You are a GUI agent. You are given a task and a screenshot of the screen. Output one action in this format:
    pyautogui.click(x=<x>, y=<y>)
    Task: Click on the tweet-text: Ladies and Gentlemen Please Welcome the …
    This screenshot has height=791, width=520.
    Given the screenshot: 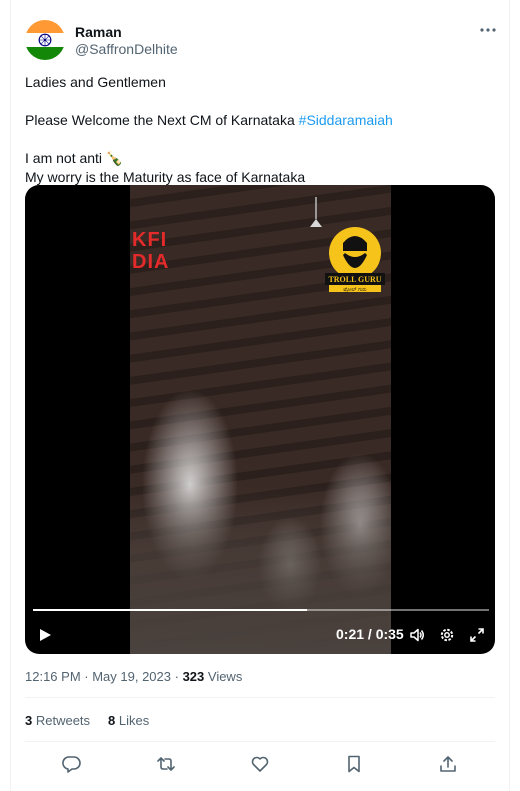 What is the action you would take?
    pyautogui.click(x=260, y=130)
    